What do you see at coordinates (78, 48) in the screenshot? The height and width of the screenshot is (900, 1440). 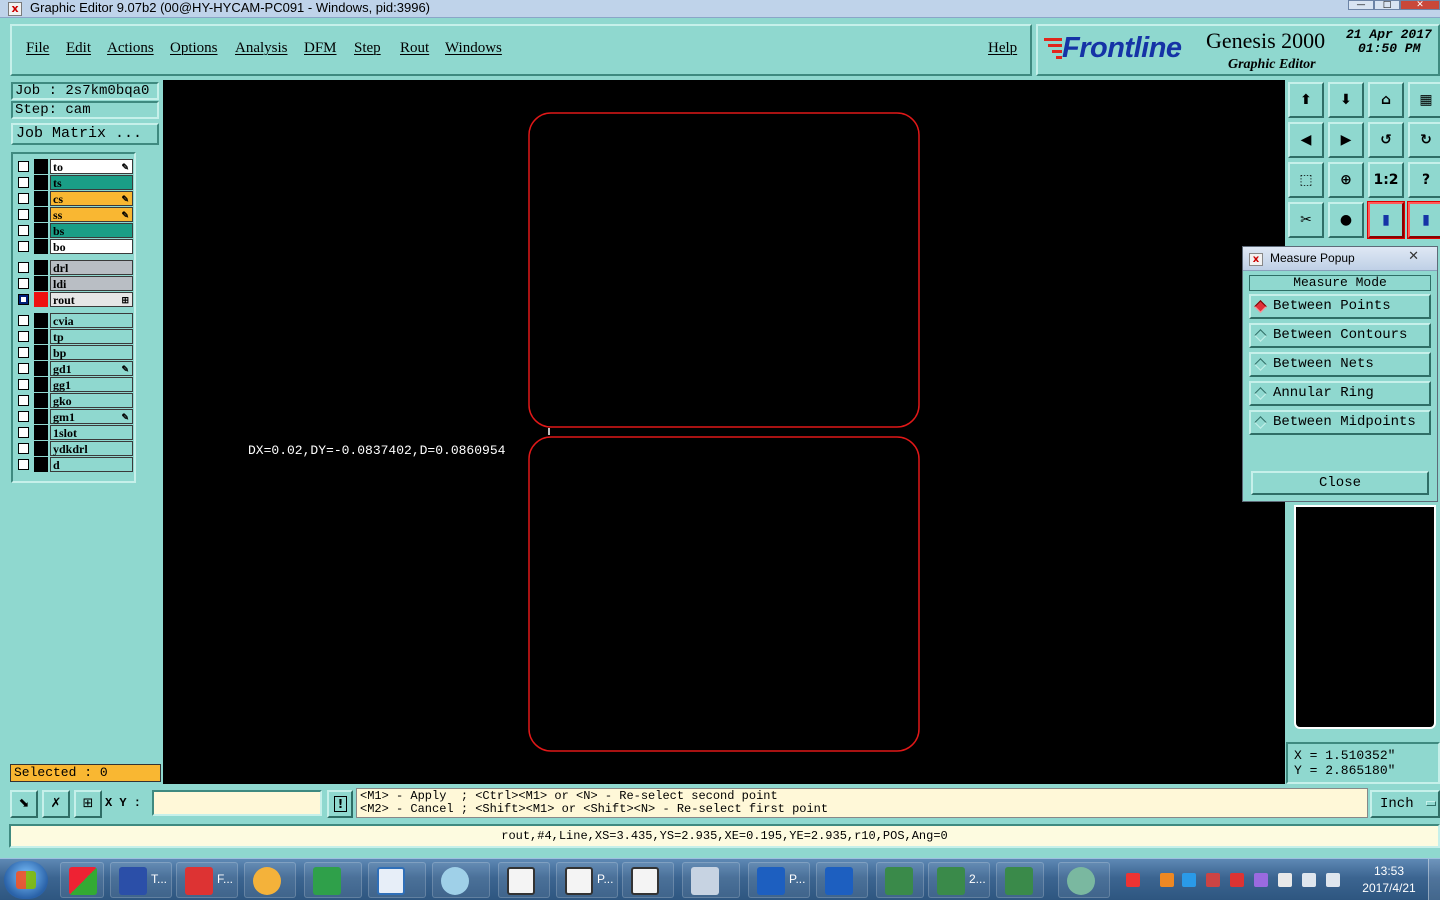 I see `menu-edit: Edit` at bounding box center [78, 48].